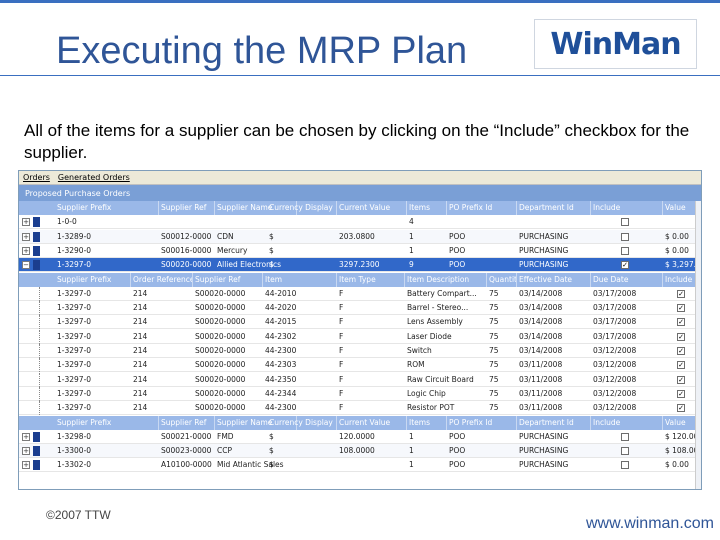 The image size is (720, 540). I want to click on column-header: Item, so click(300, 279).